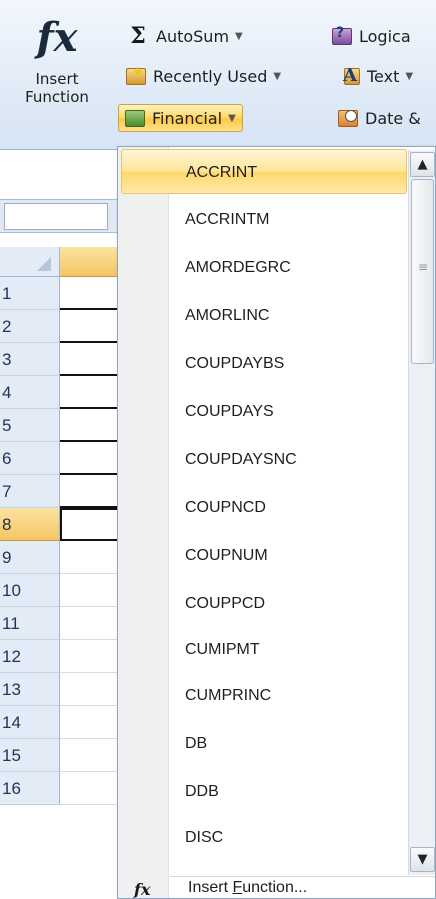 The width and height of the screenshot is (436, 899). Describe the element at coordinates (30, 262) in the screenshot. I see `select-all-corner` at that location.